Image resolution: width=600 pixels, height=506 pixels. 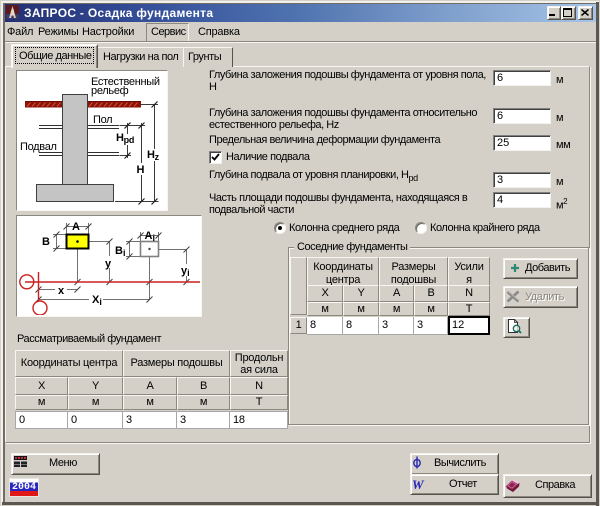 What do you see at coordinates (120, 251) in the screenshot?
I see `svg-text: Bi` at bounding box center [120, 251].